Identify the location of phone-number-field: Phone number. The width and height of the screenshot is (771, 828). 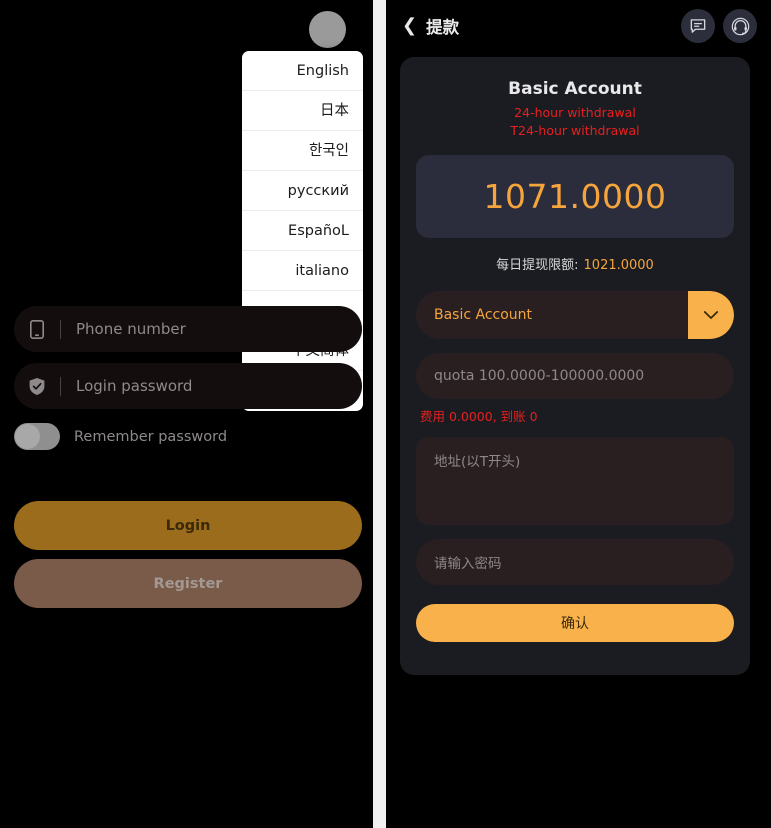
(188, 329).